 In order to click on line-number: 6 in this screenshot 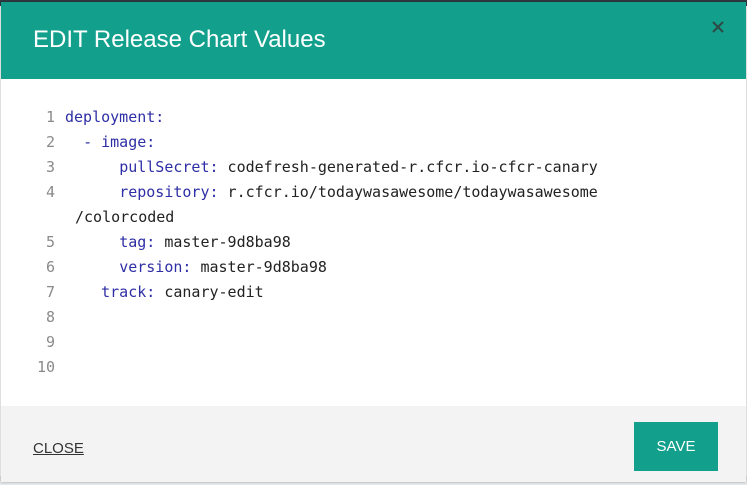, I will do `click(50, 267)`.